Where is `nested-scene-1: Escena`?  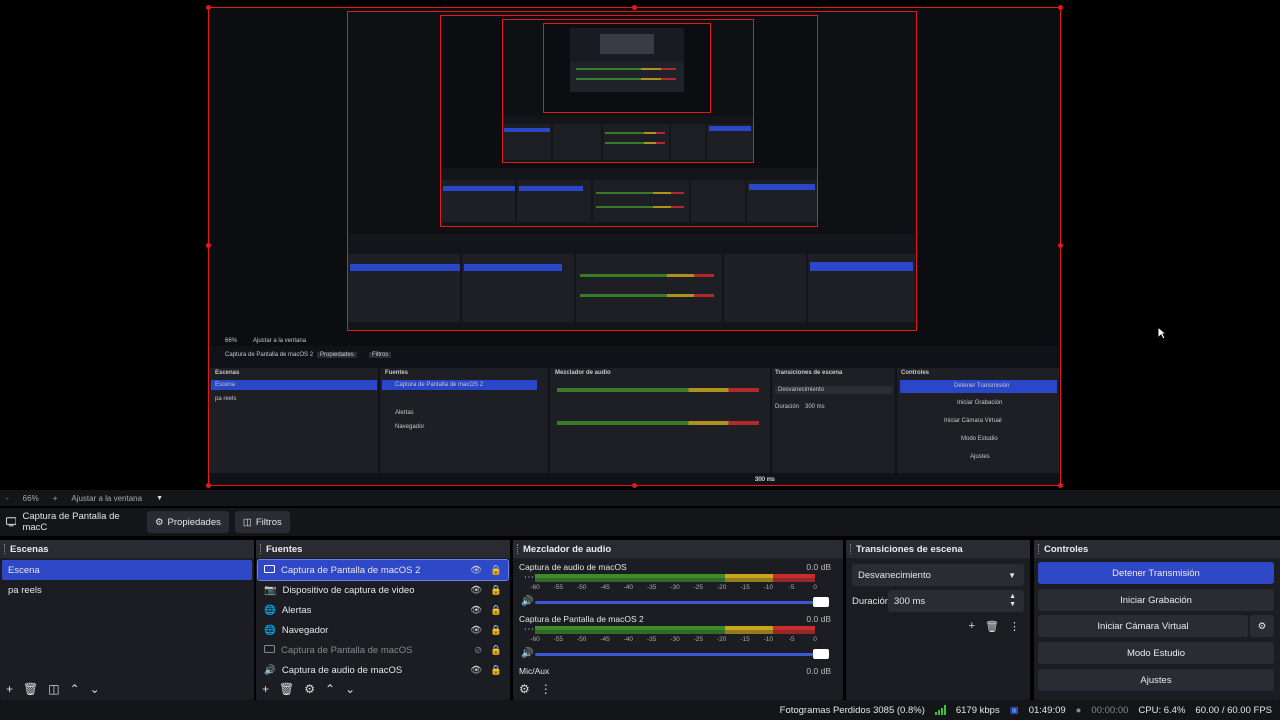 nested-scene-1: Escena is located at coordinates (225, 385).